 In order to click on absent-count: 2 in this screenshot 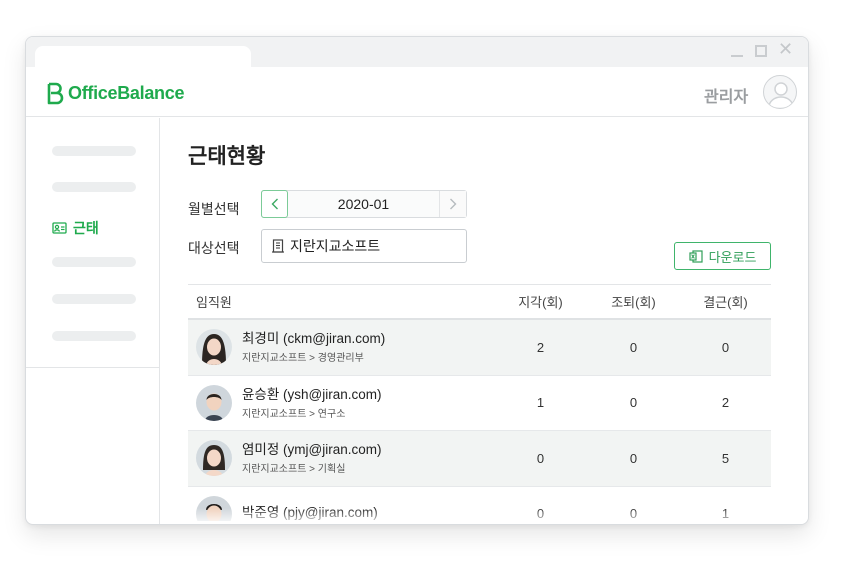, I will do `click(725, 403)`.